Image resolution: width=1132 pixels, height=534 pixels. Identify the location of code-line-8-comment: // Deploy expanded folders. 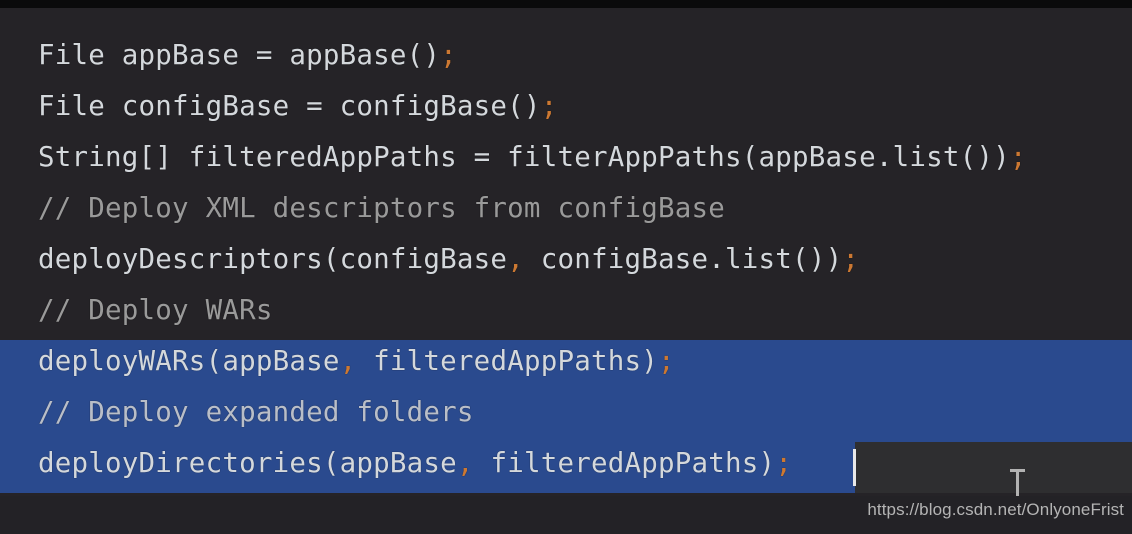
(256, 412).